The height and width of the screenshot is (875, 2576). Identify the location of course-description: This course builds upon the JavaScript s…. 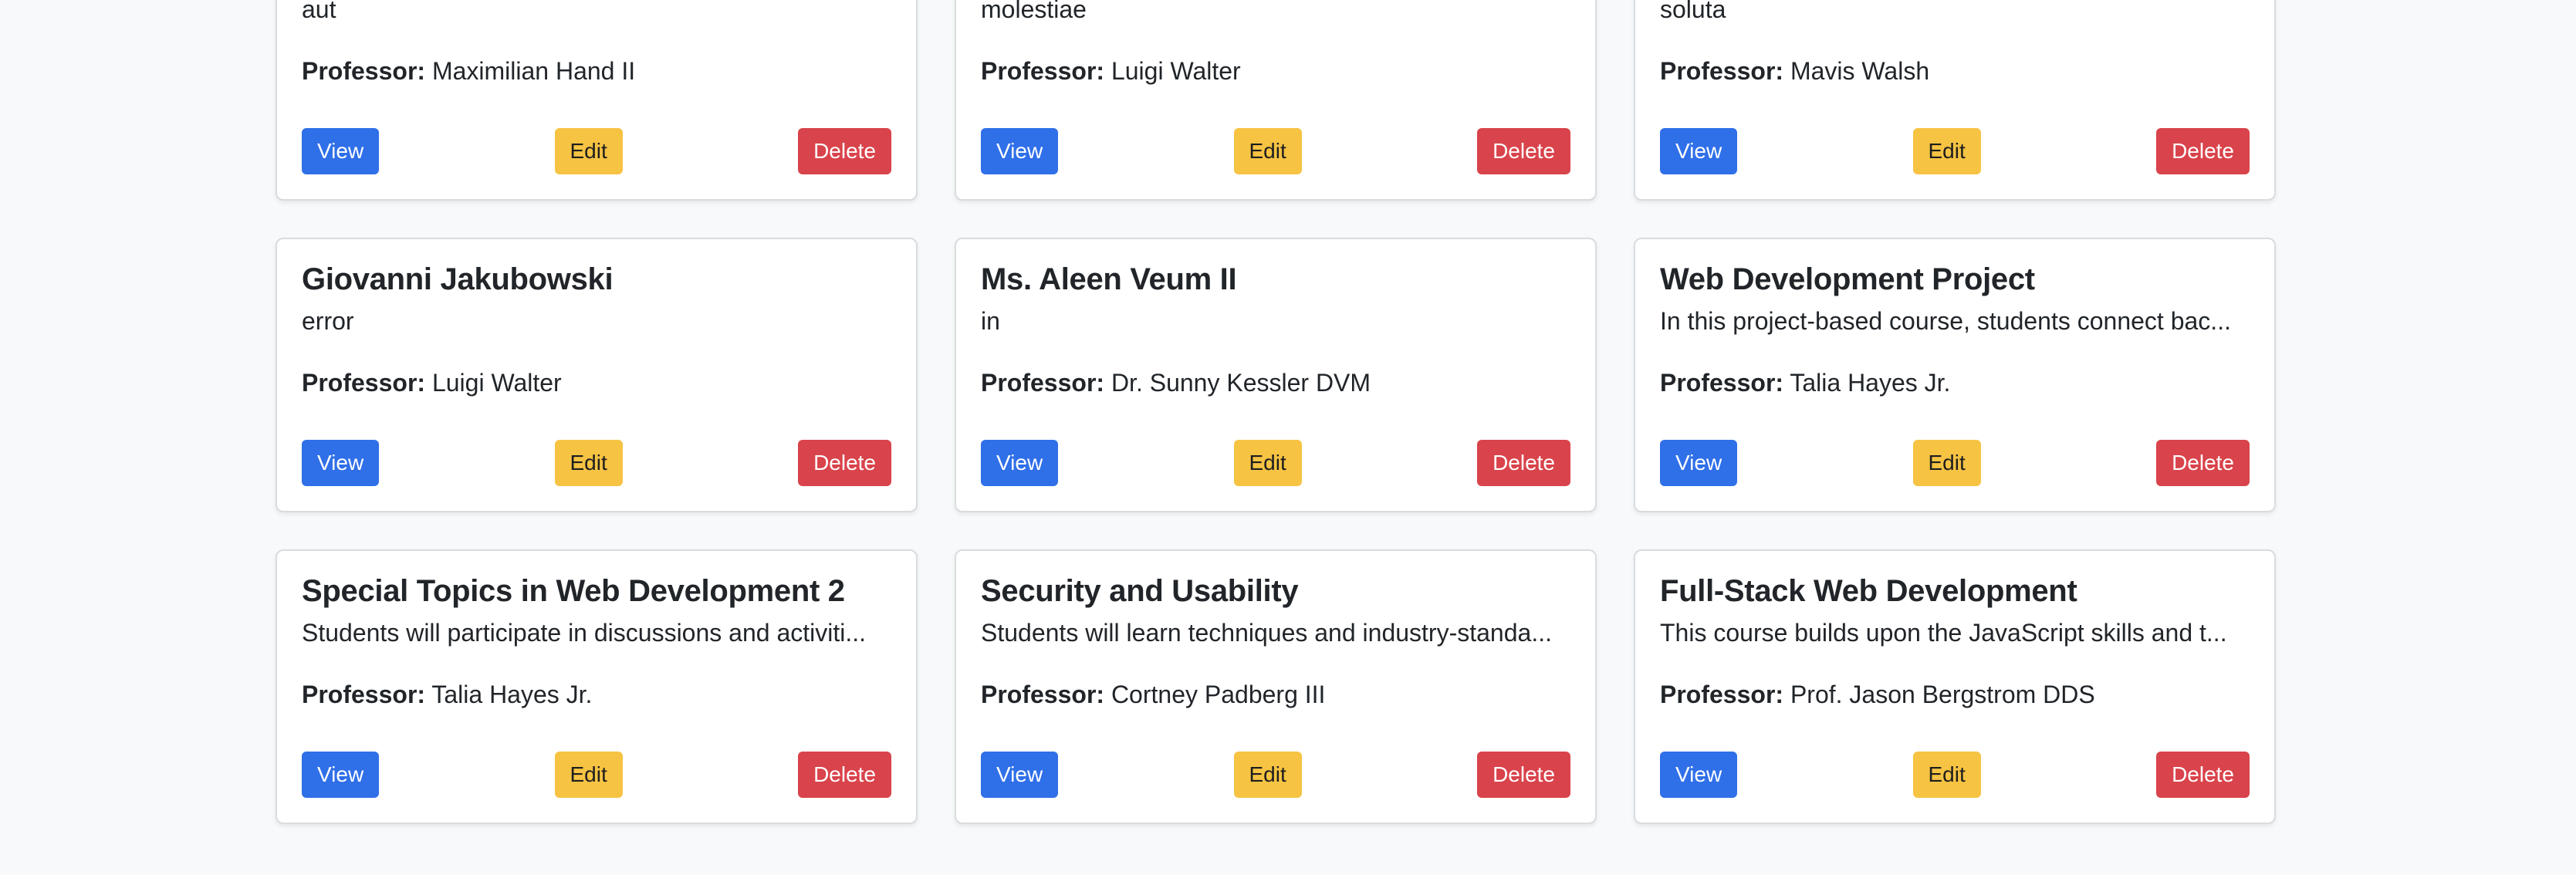
(1943, 633).